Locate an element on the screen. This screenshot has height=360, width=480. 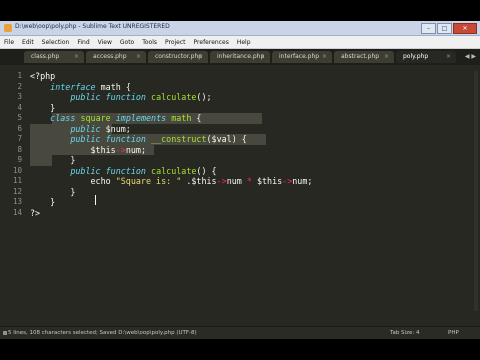
tab-interface-php: interface.php × is located at coordinates (302, 57).